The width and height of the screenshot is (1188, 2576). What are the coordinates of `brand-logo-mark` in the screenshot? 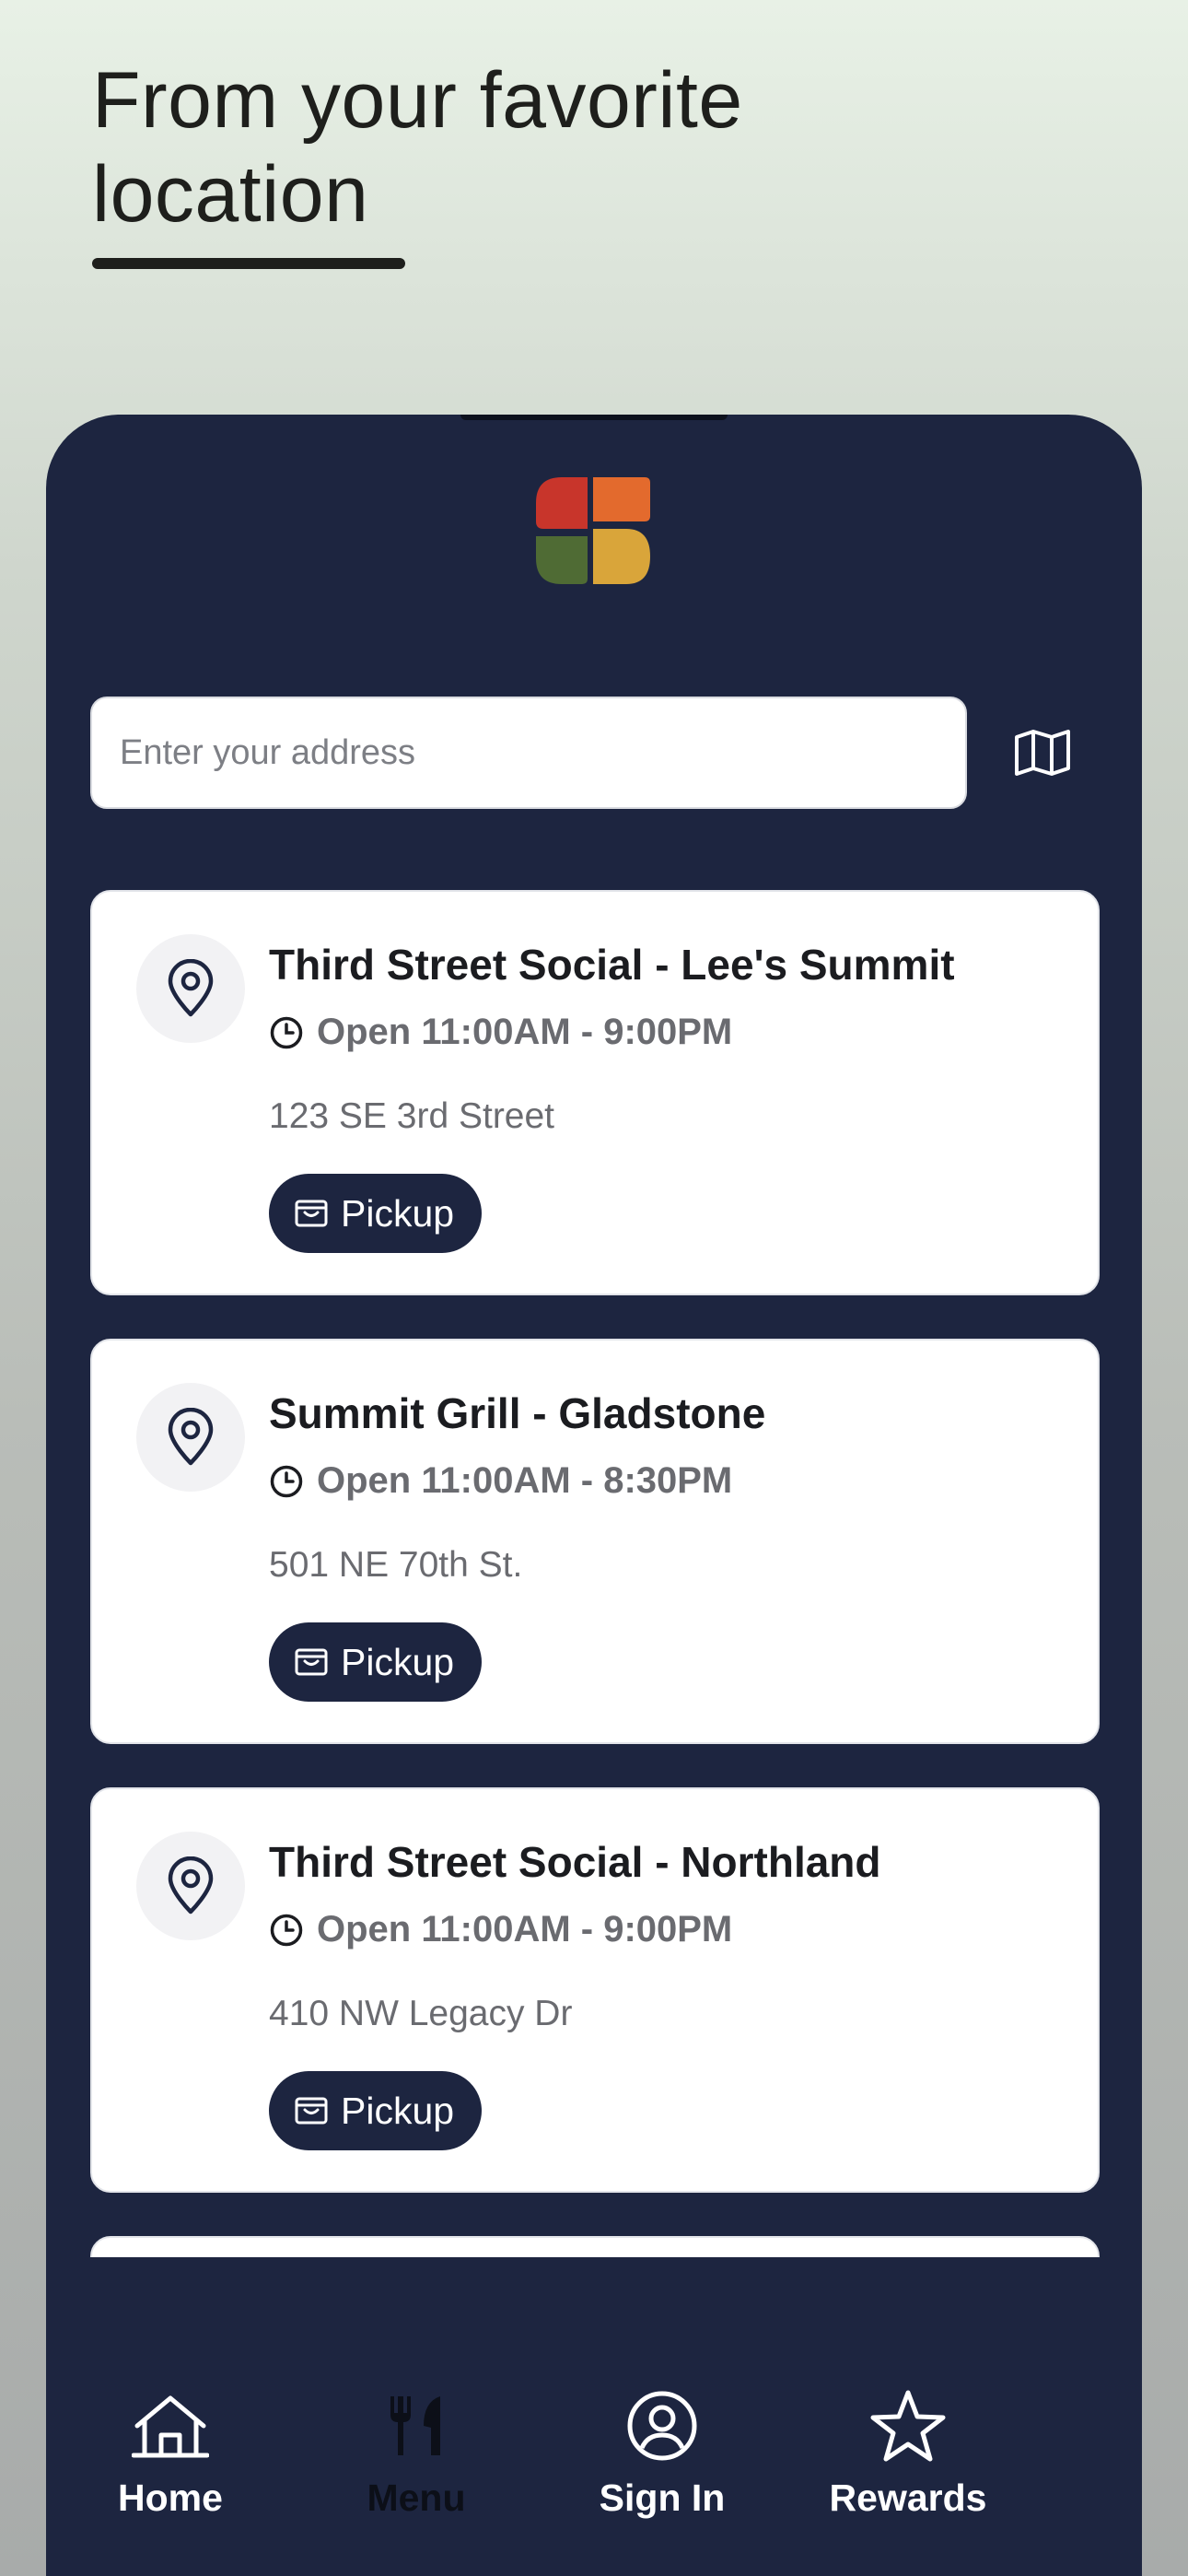 It's located at (593, 530).